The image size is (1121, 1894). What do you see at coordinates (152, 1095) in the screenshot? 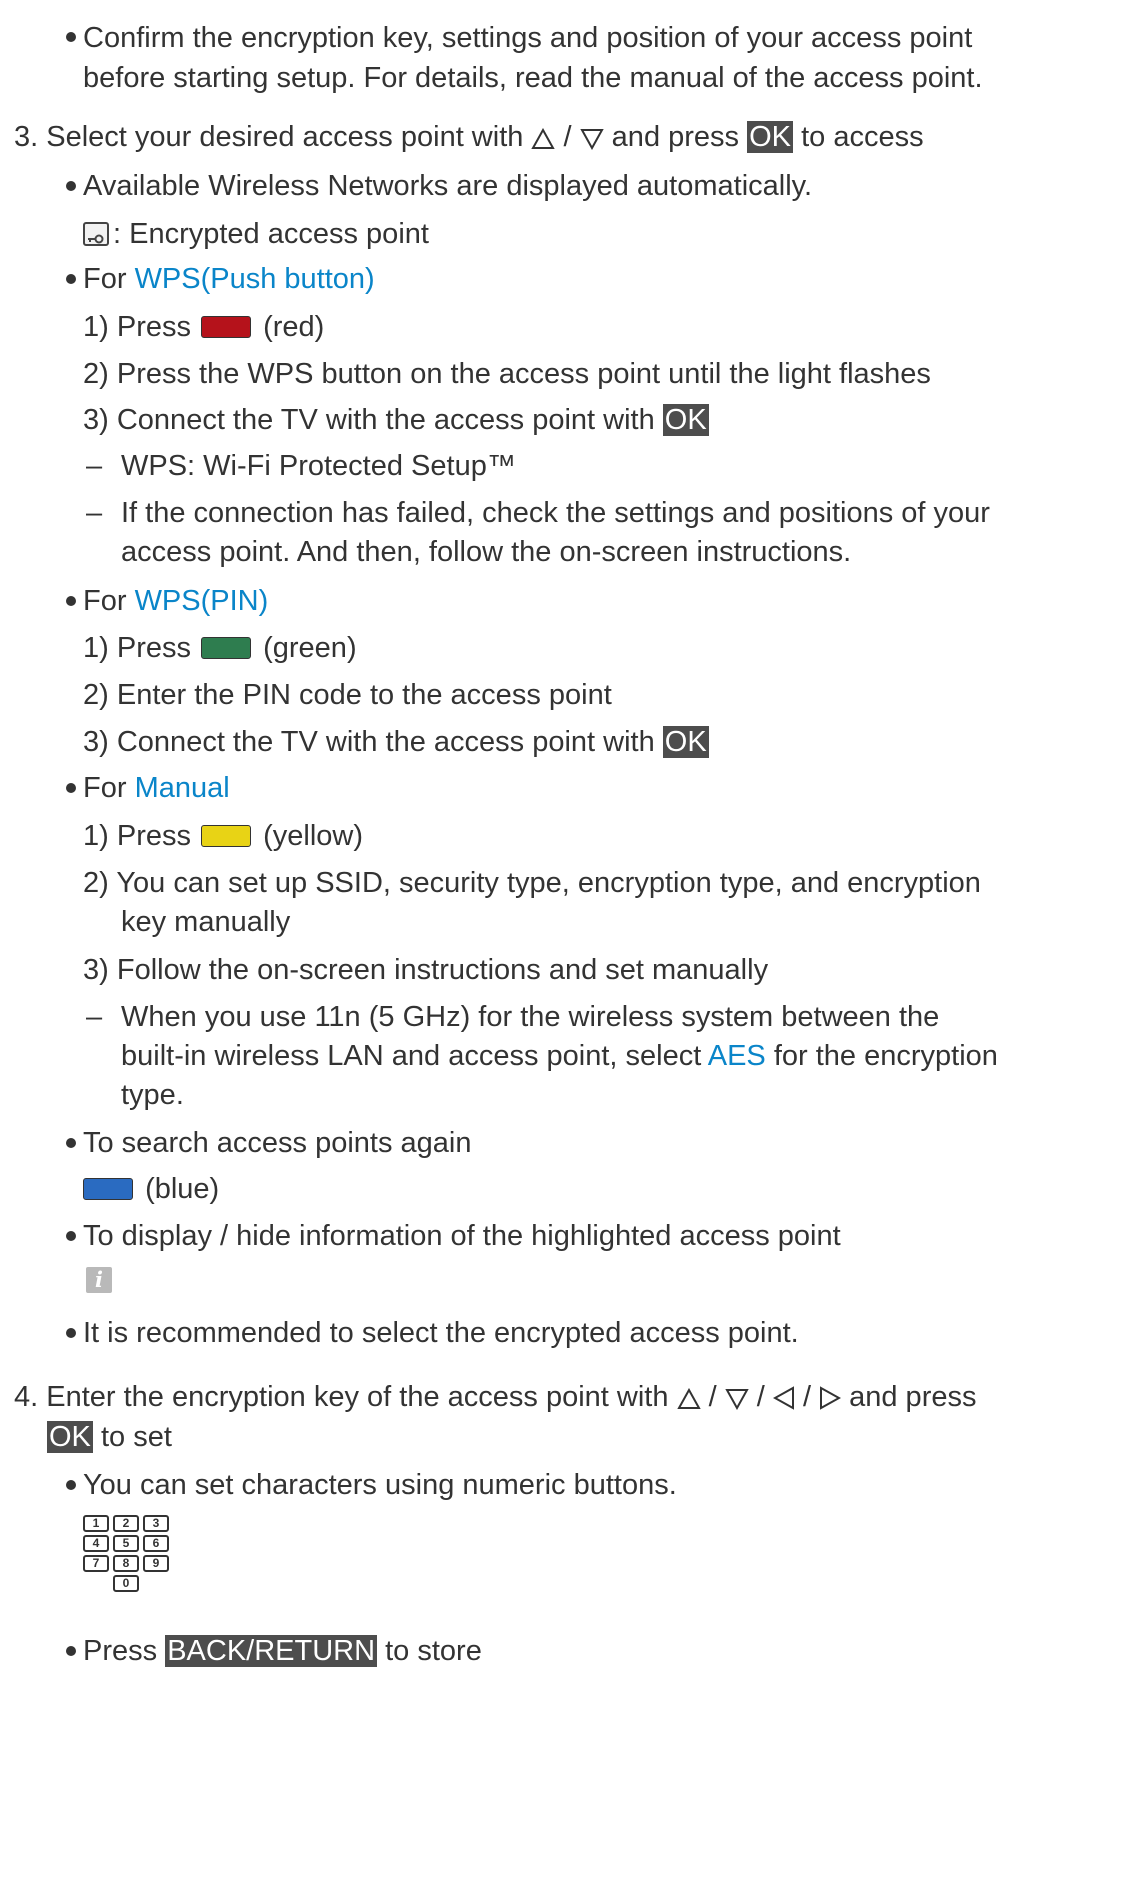
I see `aes-note-line3: type.` at bounding box center [152, 1095].